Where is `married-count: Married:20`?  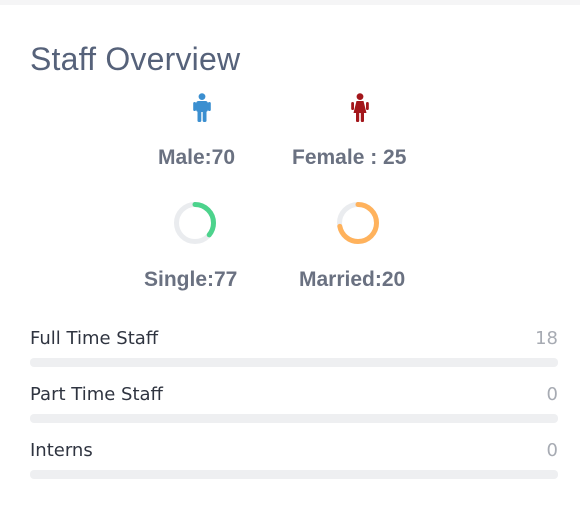 married-count: Married:20 is located at coordinates (352, 279).